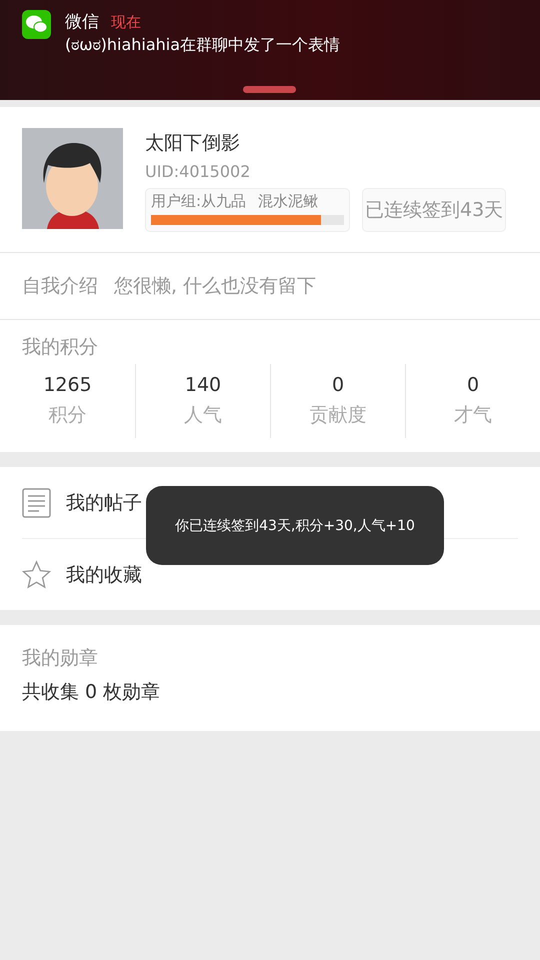  Describe the element at coordinates (60, 347) in the screenshot. I see `points-title: 我的积分` at that location.